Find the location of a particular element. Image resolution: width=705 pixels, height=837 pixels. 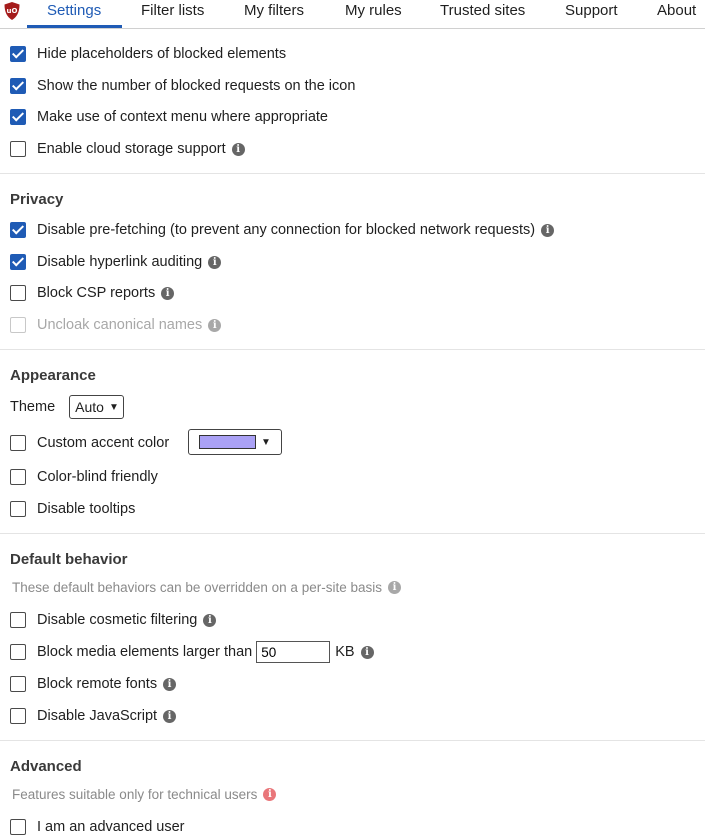

setting-disable-hyperlink-auditing: Disable hyperlink auditing i is located at coordinates (116, 262).